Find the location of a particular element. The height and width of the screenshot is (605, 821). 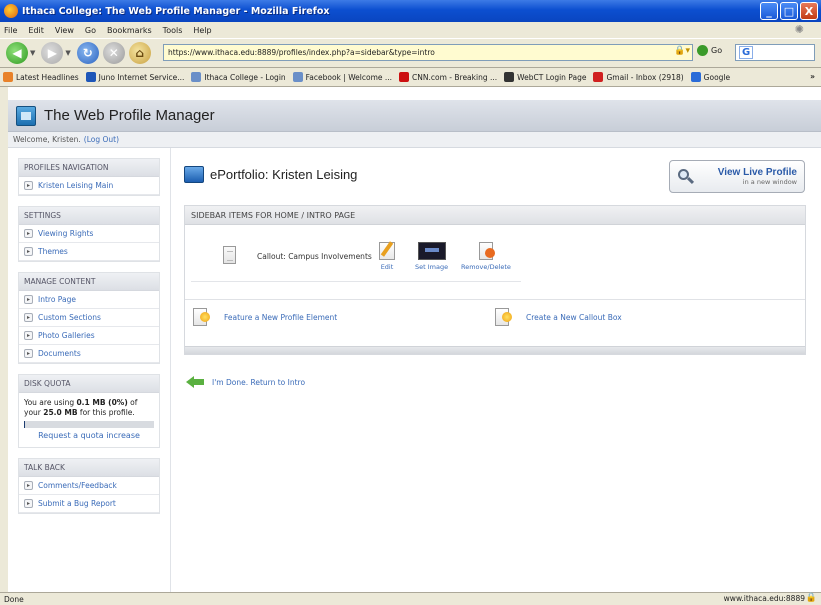

profiles-navigation-heading: PROFILES NAVIGATION is located at coordinates (89, 168).